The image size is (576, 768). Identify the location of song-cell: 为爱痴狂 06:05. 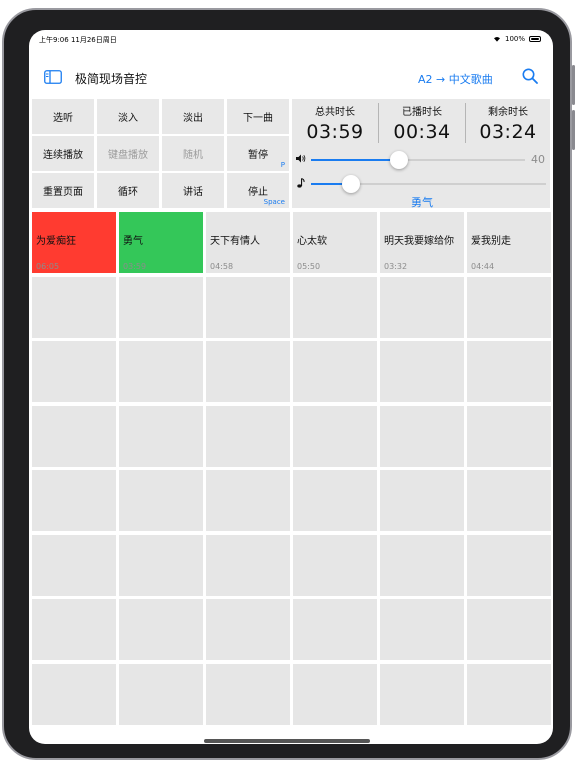
(74, 242).